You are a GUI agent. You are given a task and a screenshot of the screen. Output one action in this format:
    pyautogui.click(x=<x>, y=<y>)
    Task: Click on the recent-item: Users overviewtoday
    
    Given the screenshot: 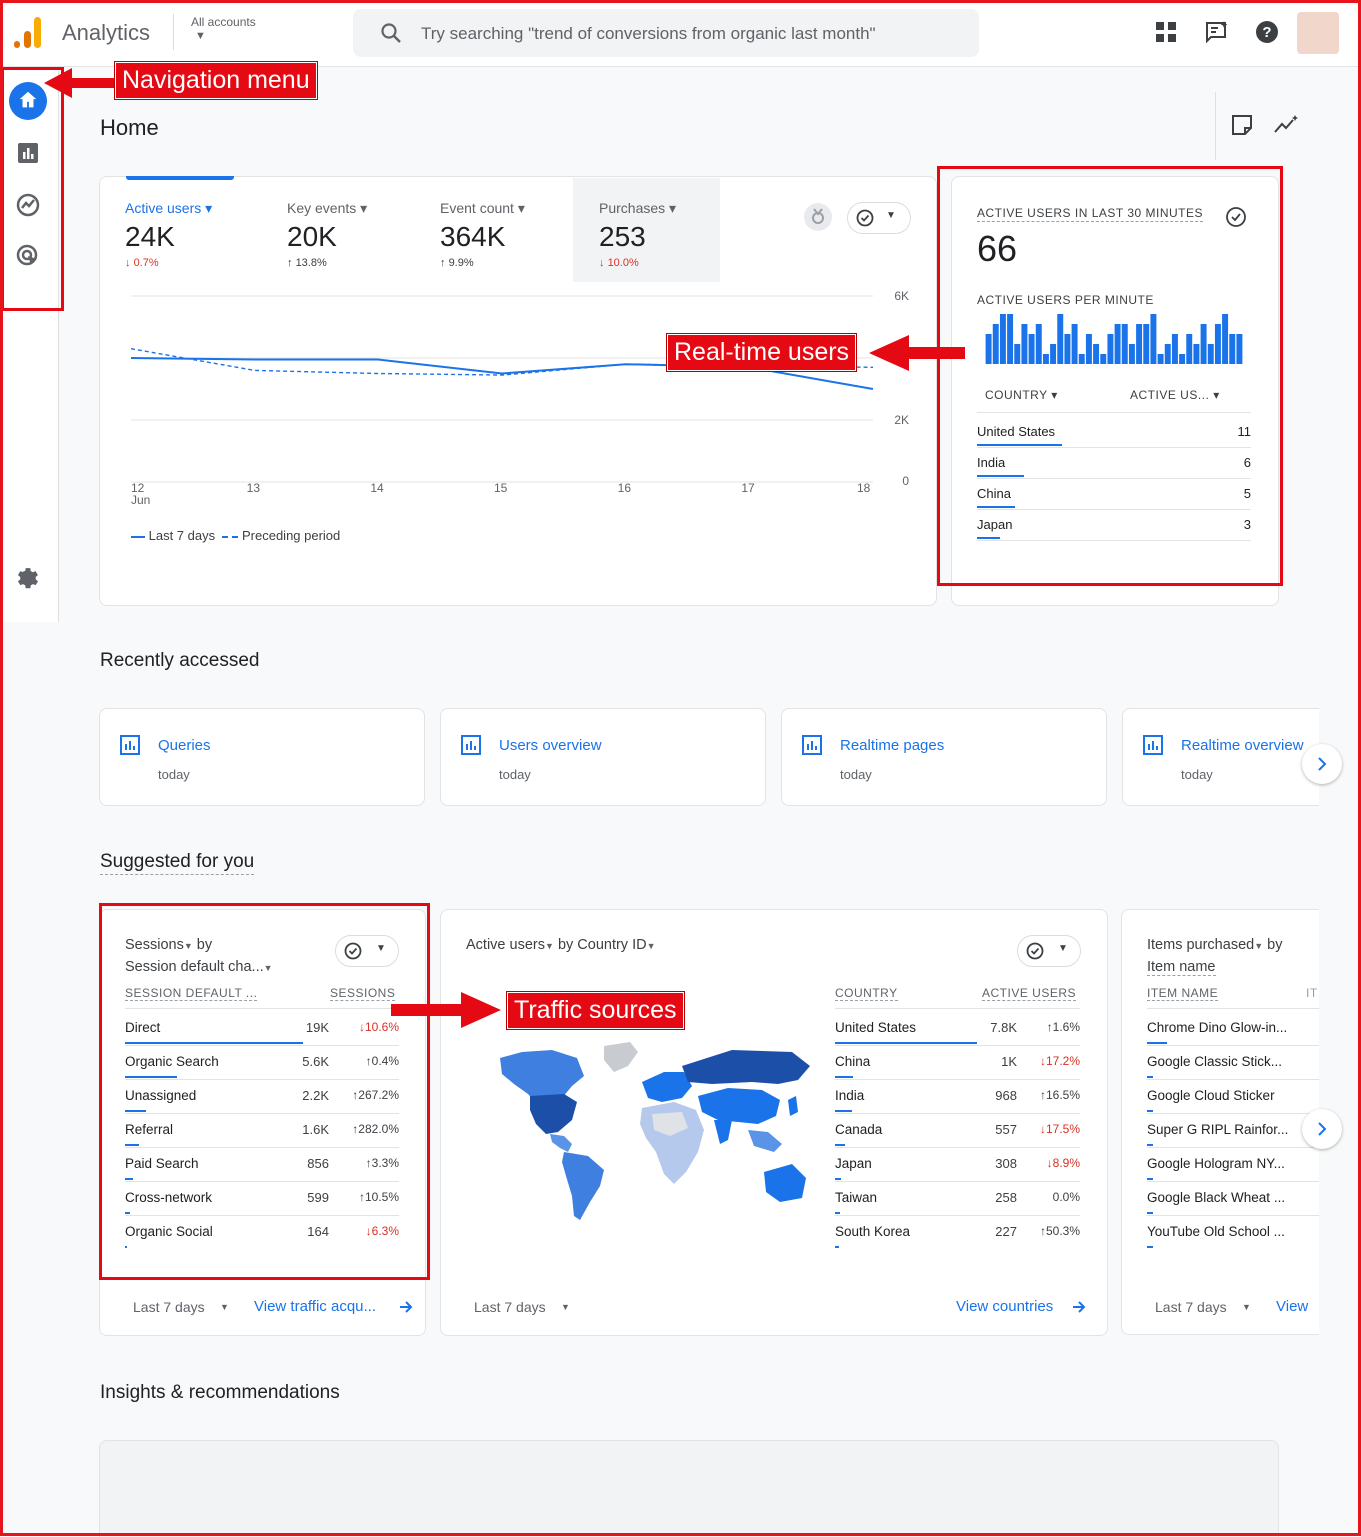 What is the action you would take?
    pyautogui.click(x=603, y=757)
    